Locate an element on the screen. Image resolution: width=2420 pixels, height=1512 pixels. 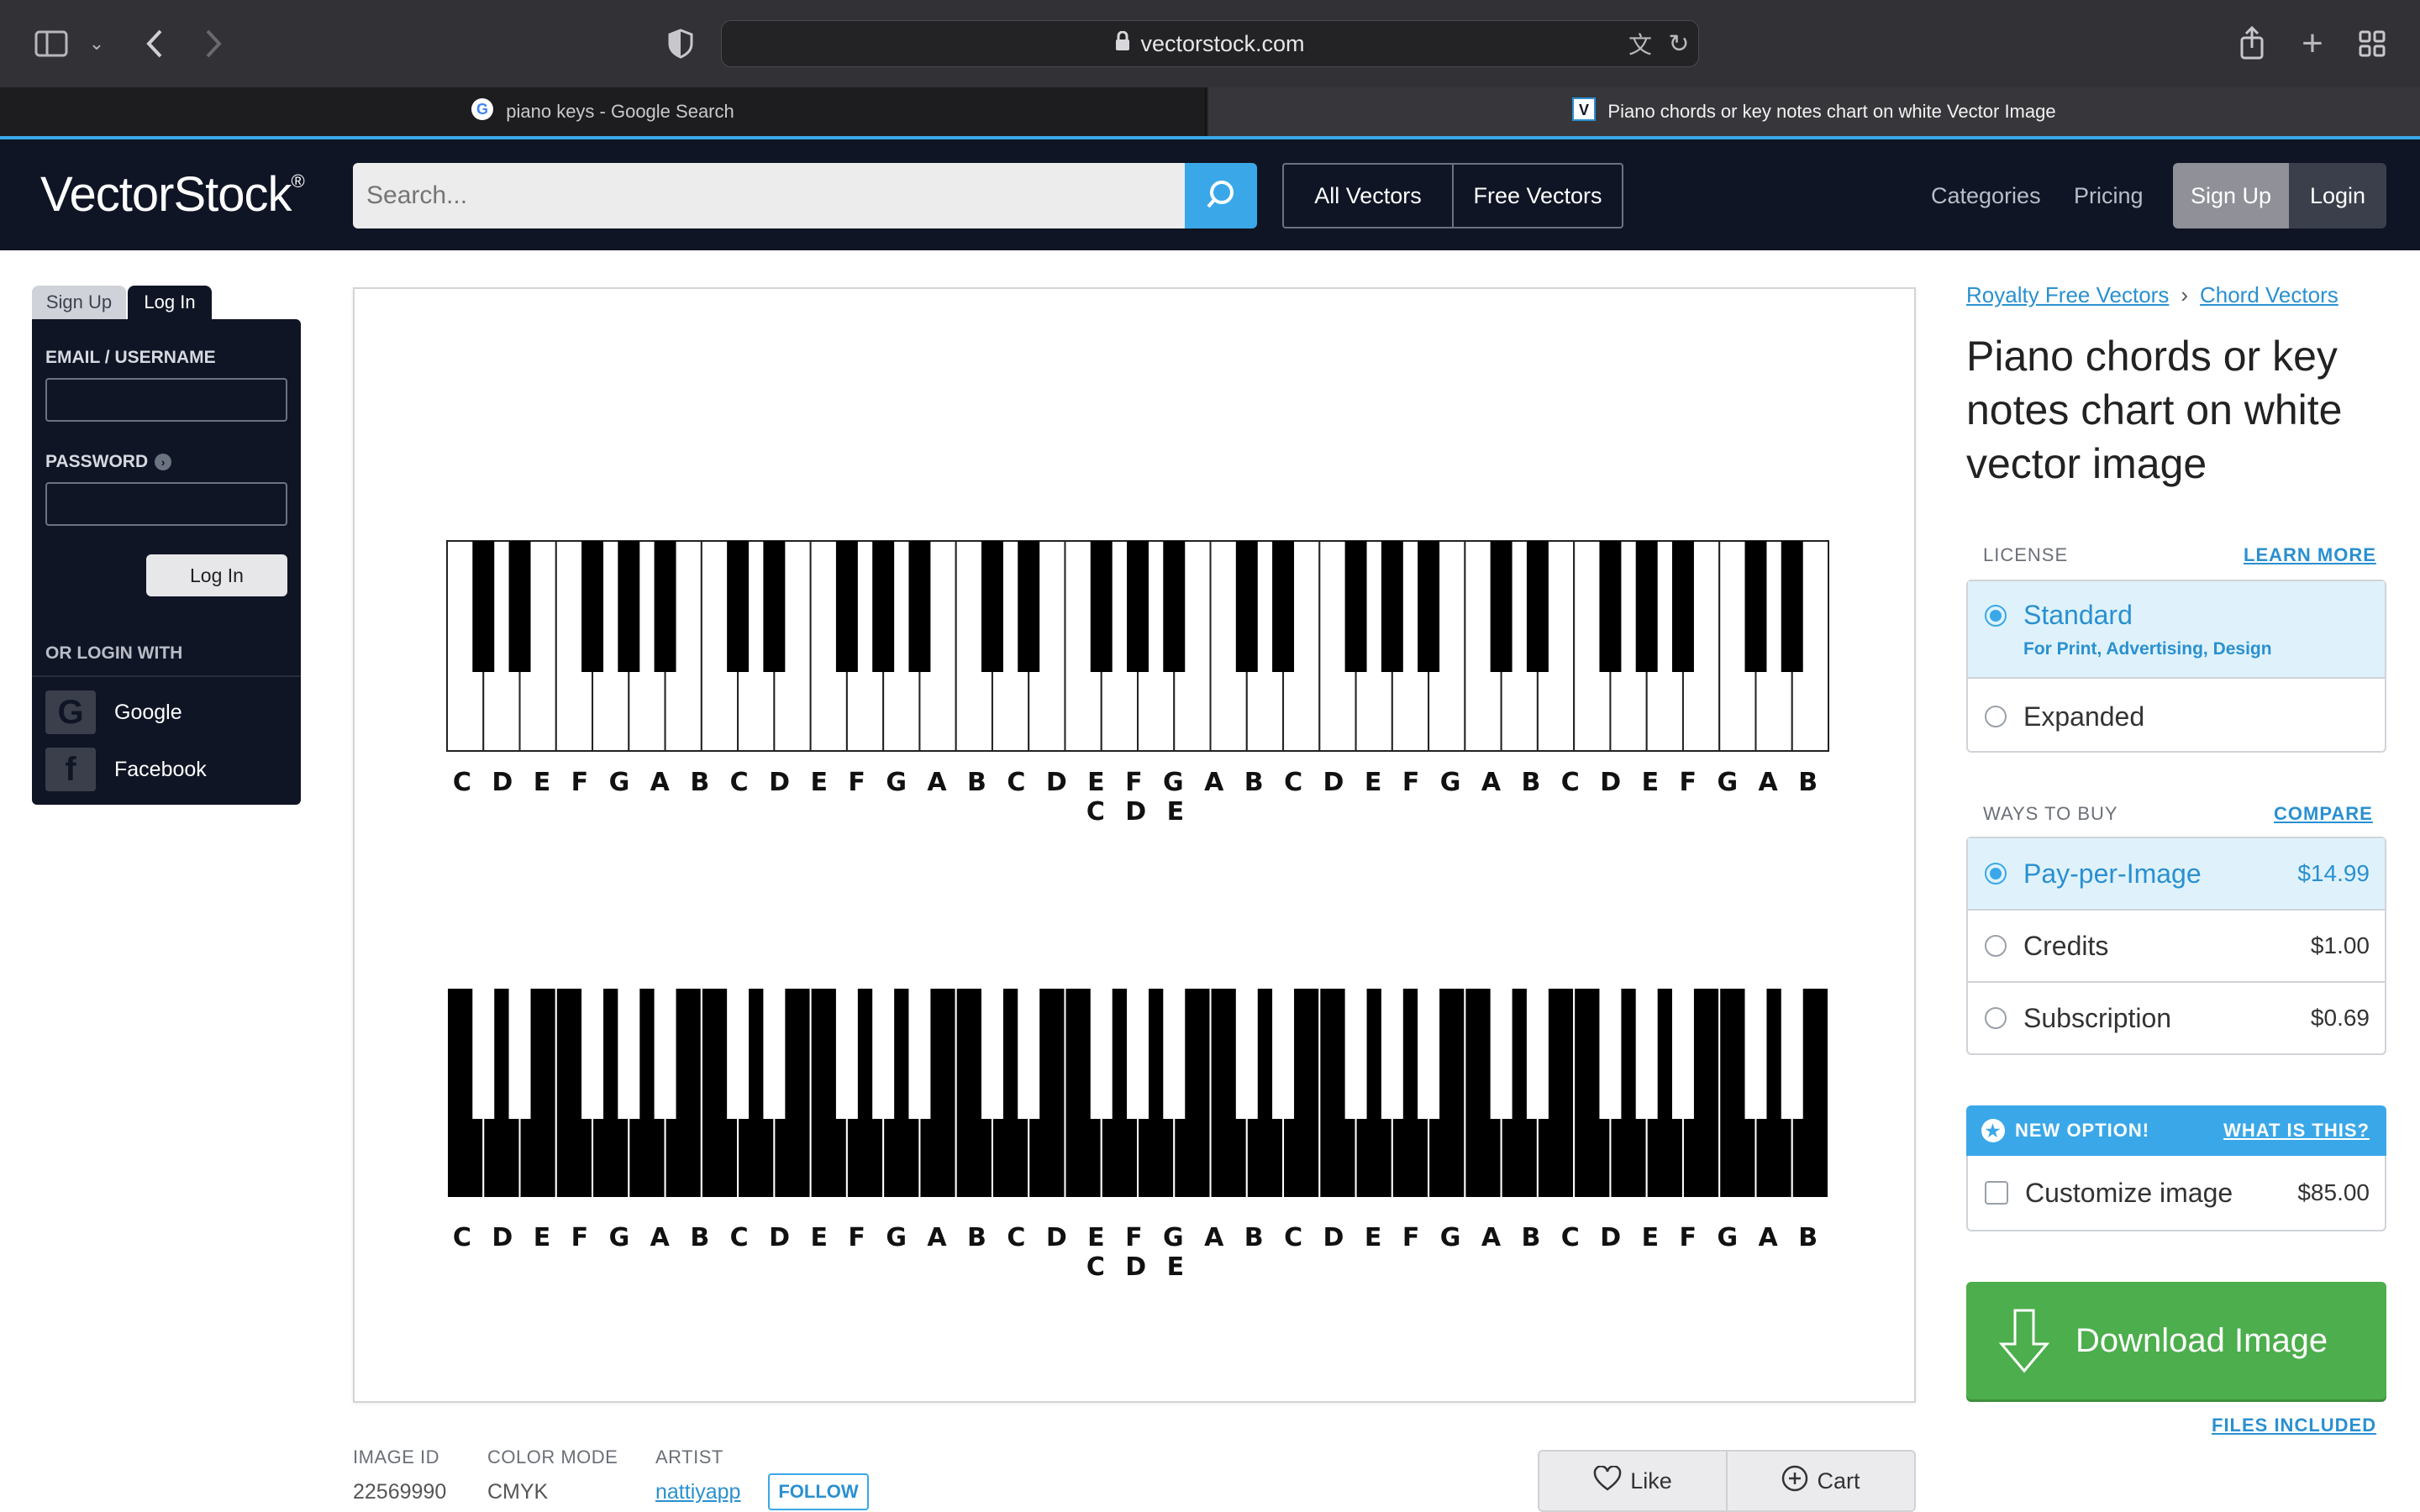
image-actions: Like Cart is located at coordinates (1727, 1481).